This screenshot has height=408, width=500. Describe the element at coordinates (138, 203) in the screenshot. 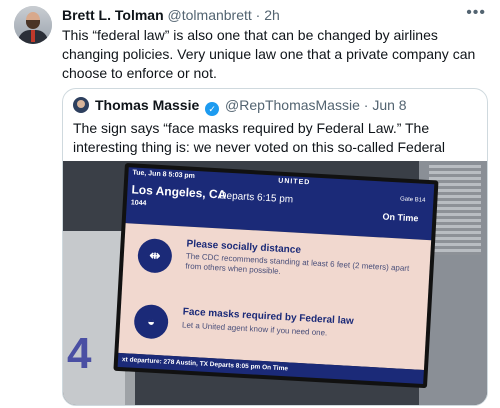

I see `screen-flight: 1044` at that location.